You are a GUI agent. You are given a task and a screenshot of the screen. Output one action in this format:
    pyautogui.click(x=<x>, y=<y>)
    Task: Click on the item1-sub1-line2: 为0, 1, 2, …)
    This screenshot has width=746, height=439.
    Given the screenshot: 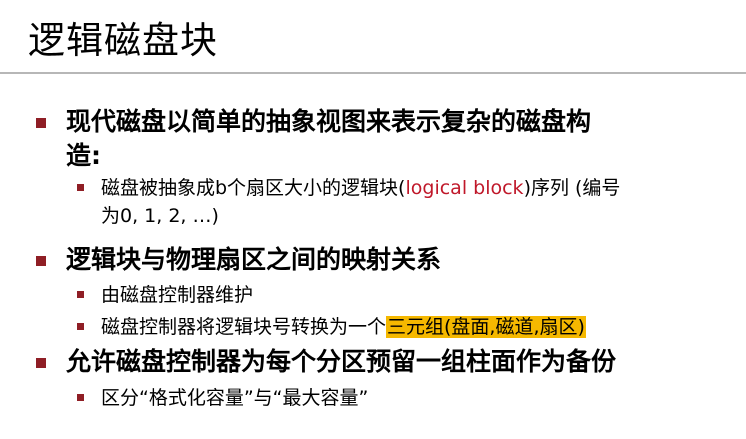 What is the action you would take?
    pyautogui.click(x=160, y=216)
    